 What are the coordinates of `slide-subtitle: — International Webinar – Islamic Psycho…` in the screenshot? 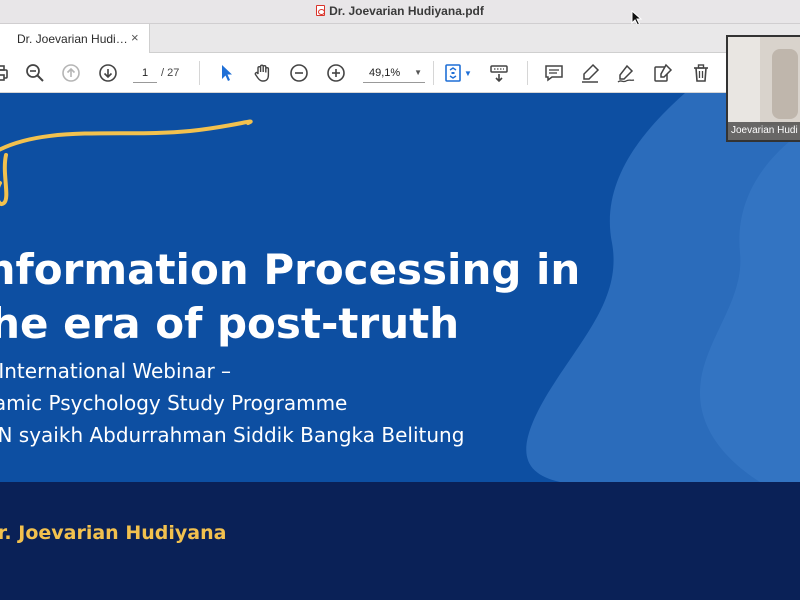 It's located at (232, 403).